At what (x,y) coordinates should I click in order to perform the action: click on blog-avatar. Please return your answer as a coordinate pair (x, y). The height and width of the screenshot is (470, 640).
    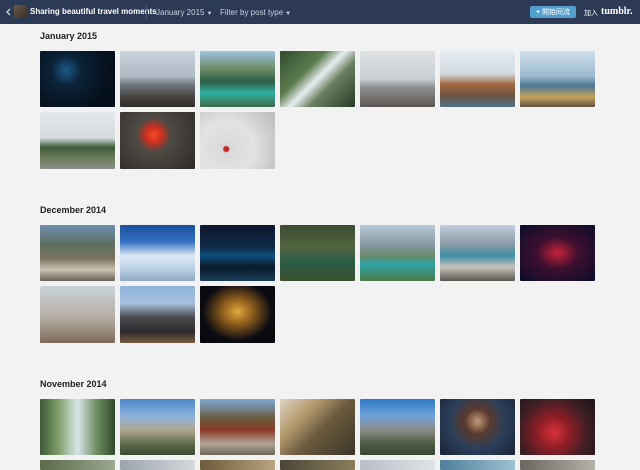
    Looking at the image, I should click on (20, 11).